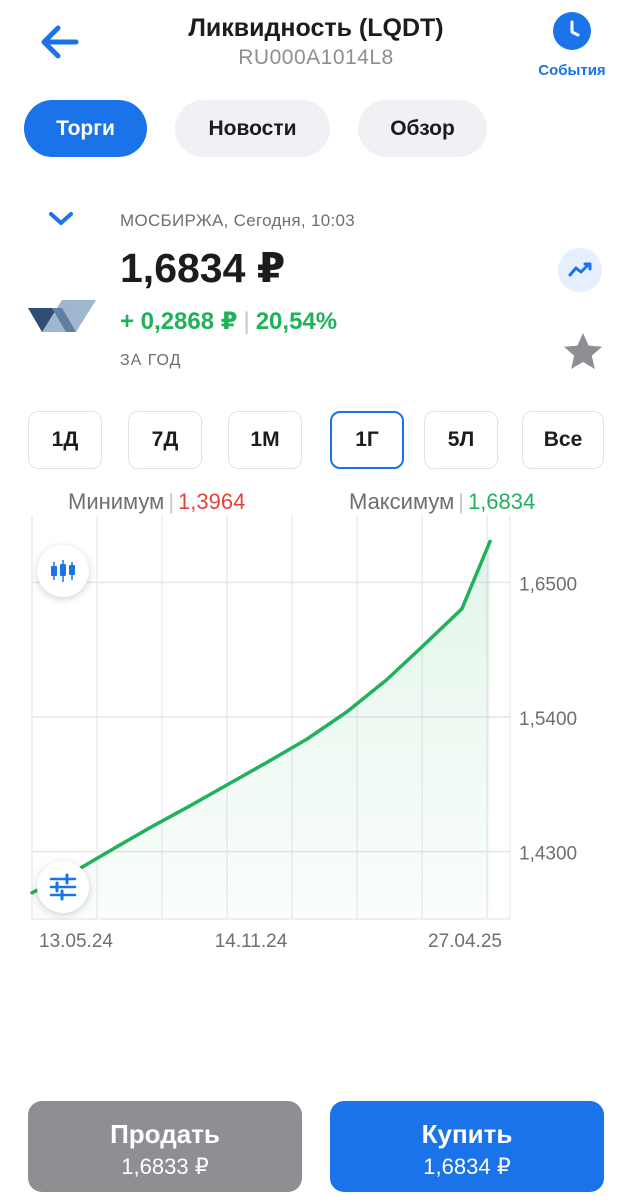  I want to click on minimum-info: Минимум | 1,3964, so click(156, 502).